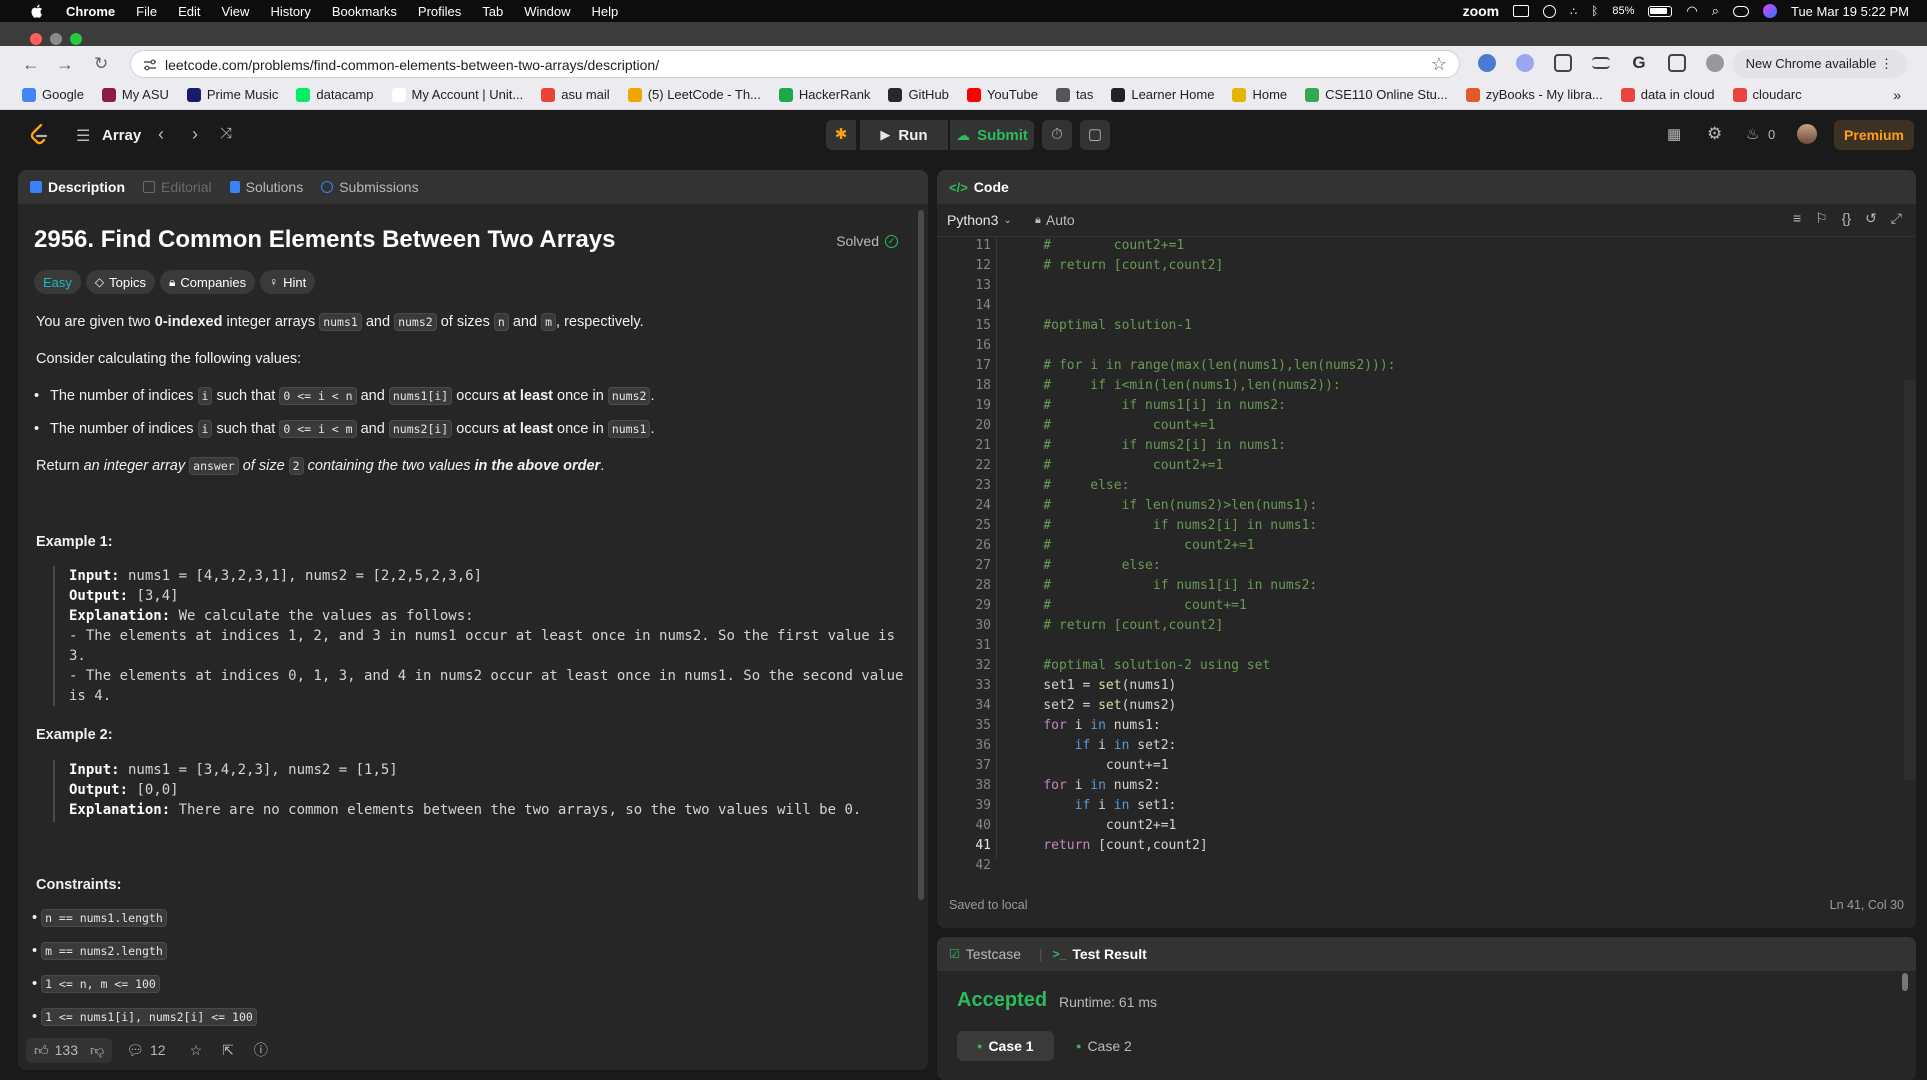 This screenshot has height=1080, width=1927. I want to click on bookmark-item: datacamp, so click(335, 94).